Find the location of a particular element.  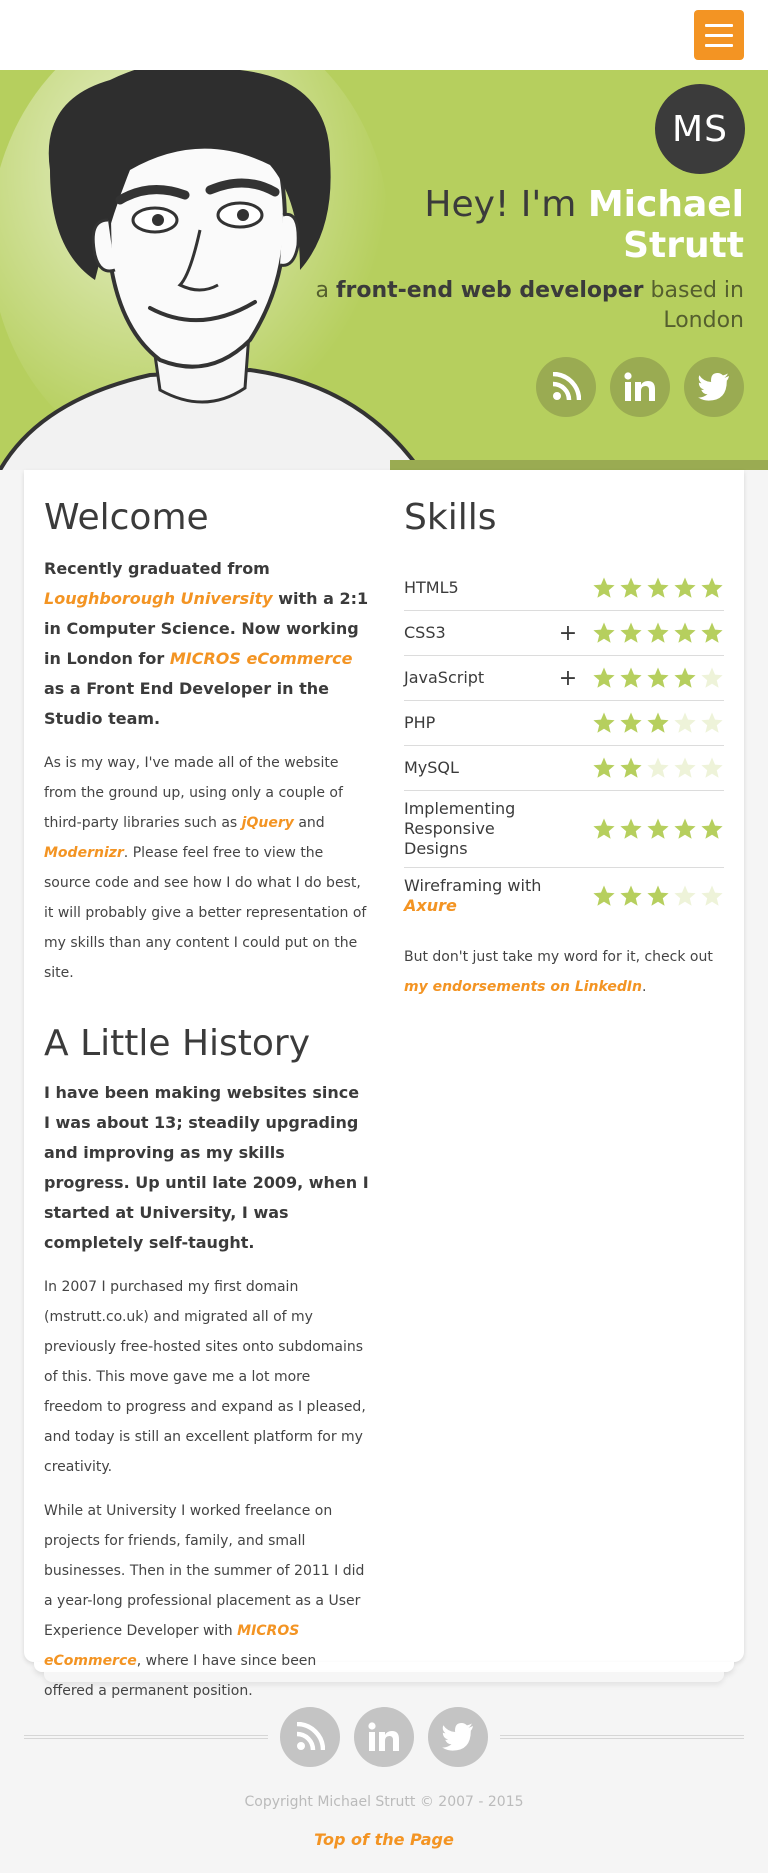

skill-row: Wireframing with Axure is located at coordinates (564, 896).